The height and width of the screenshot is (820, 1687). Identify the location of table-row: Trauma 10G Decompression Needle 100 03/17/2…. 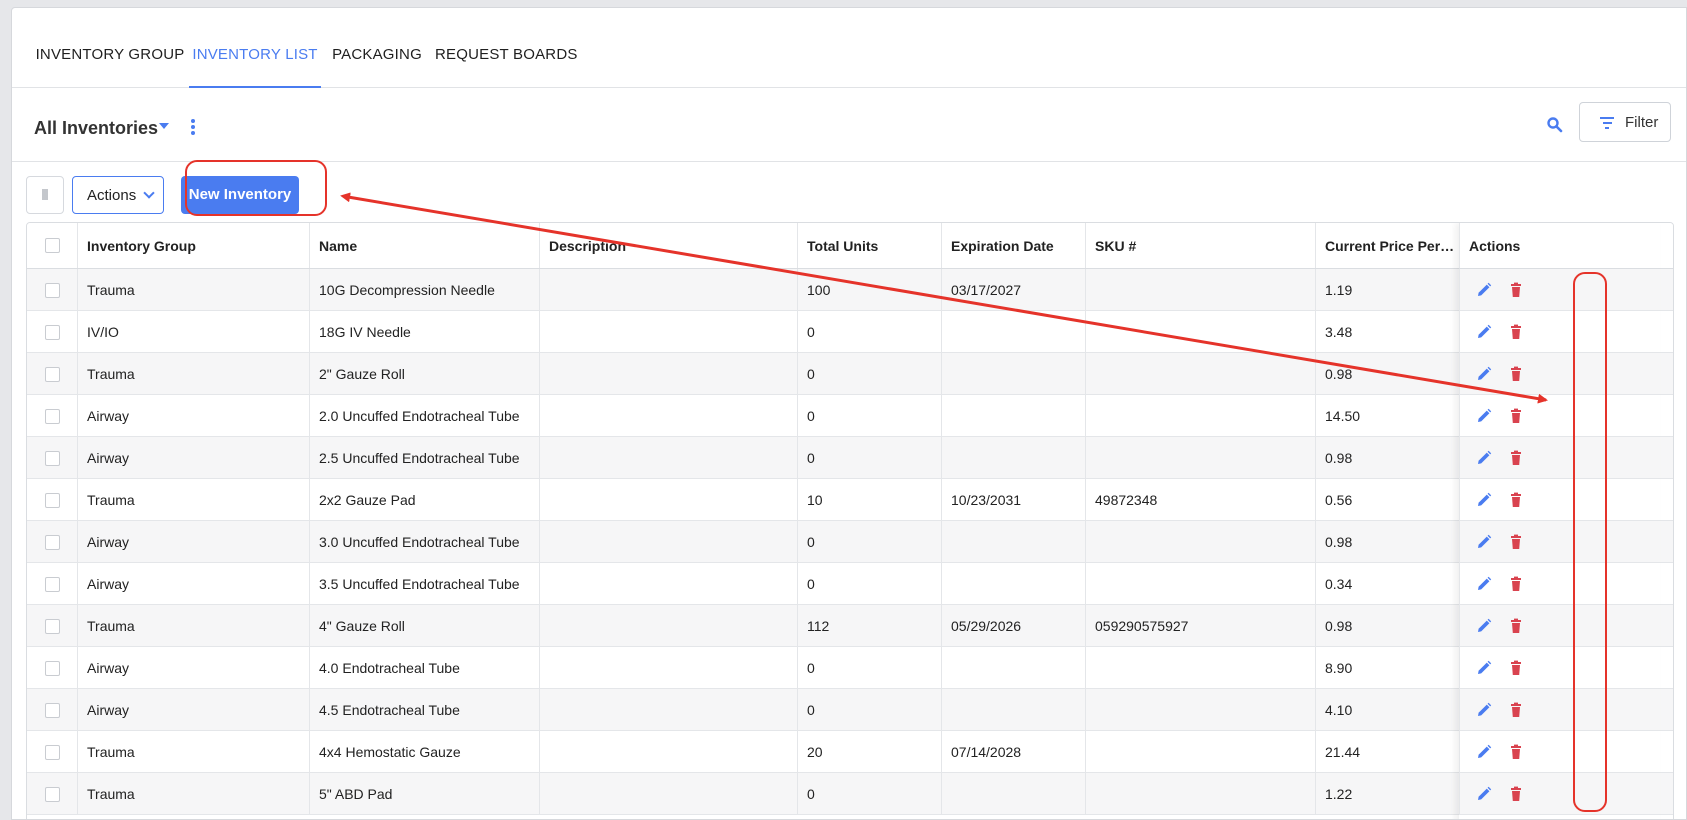
(850, 290).